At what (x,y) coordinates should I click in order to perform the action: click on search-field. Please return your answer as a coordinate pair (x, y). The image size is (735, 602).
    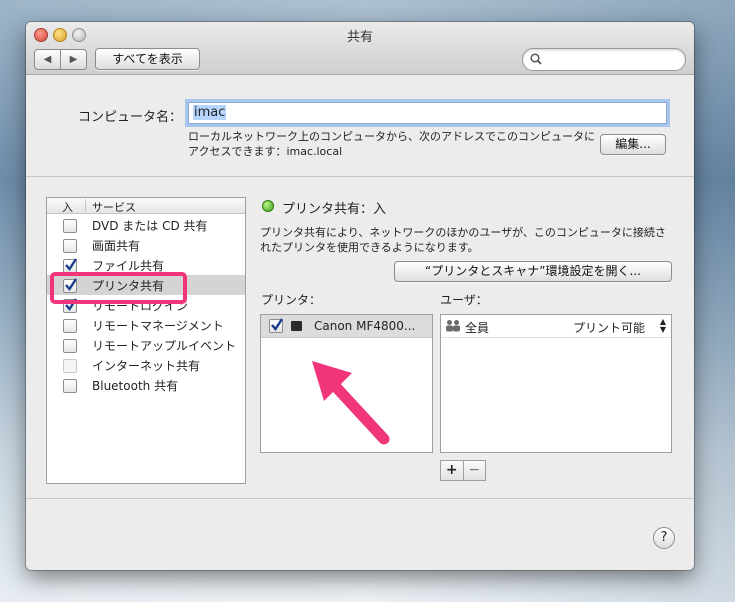
    Looking at the image, I should click on (604, 59).